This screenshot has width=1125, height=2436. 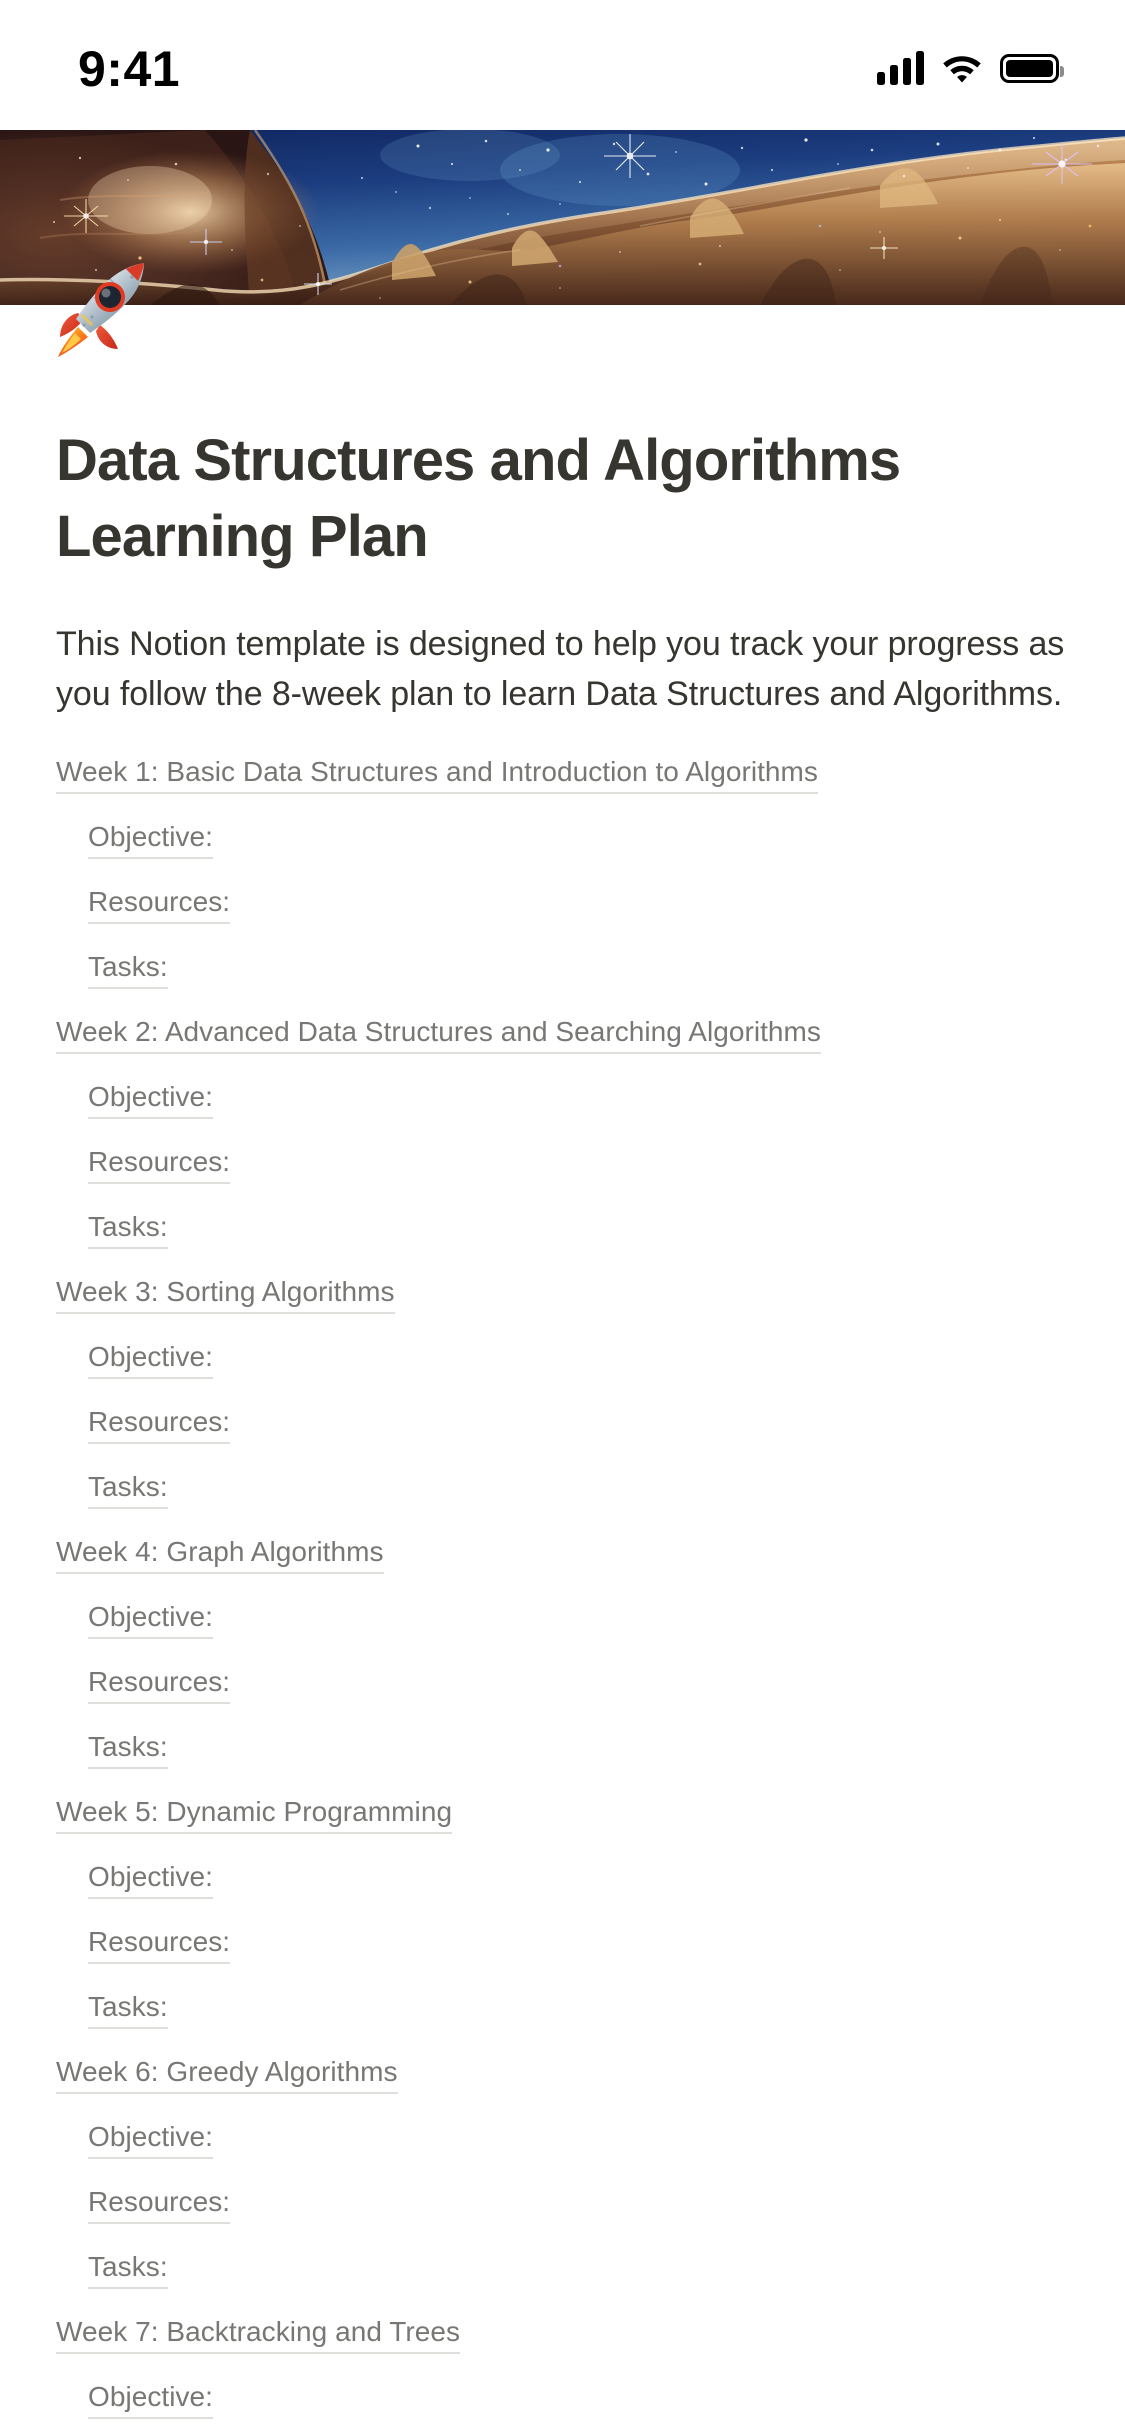 What do you see at coordinates (258, 2334) in the screenshot?
I see `toc-link: Week 7: Backtracking and Trees` at bounding box center [258, 2334].